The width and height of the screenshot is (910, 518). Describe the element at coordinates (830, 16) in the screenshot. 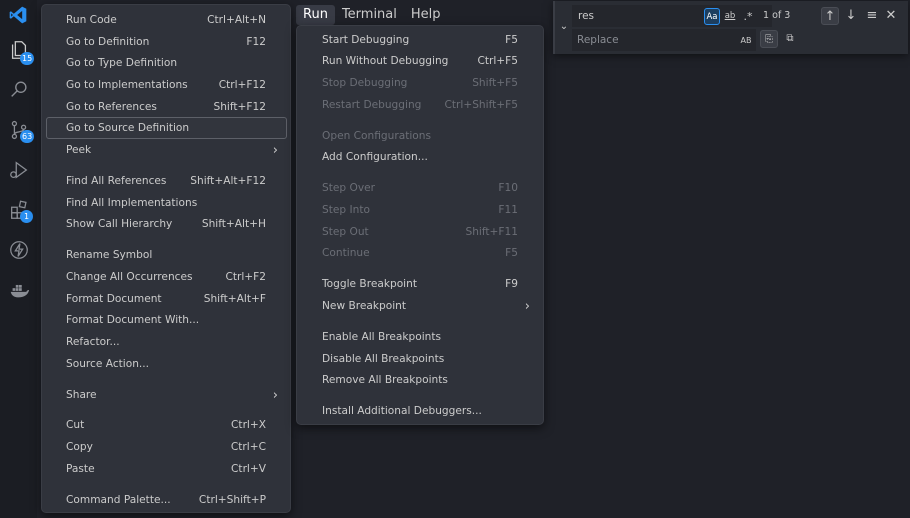

I see `previous-match-arrow-up-icon: ↑` at that location.